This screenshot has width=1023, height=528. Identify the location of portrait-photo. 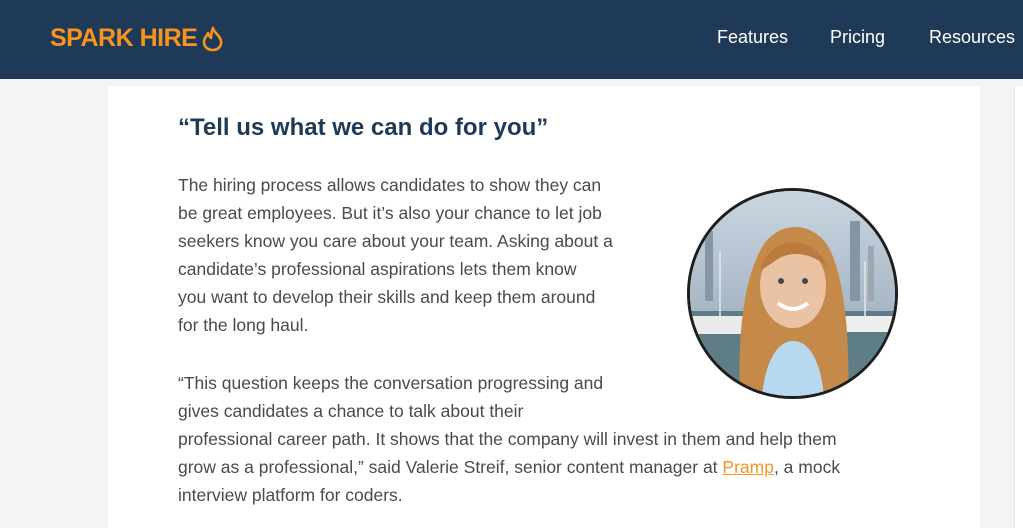
(792, 293).